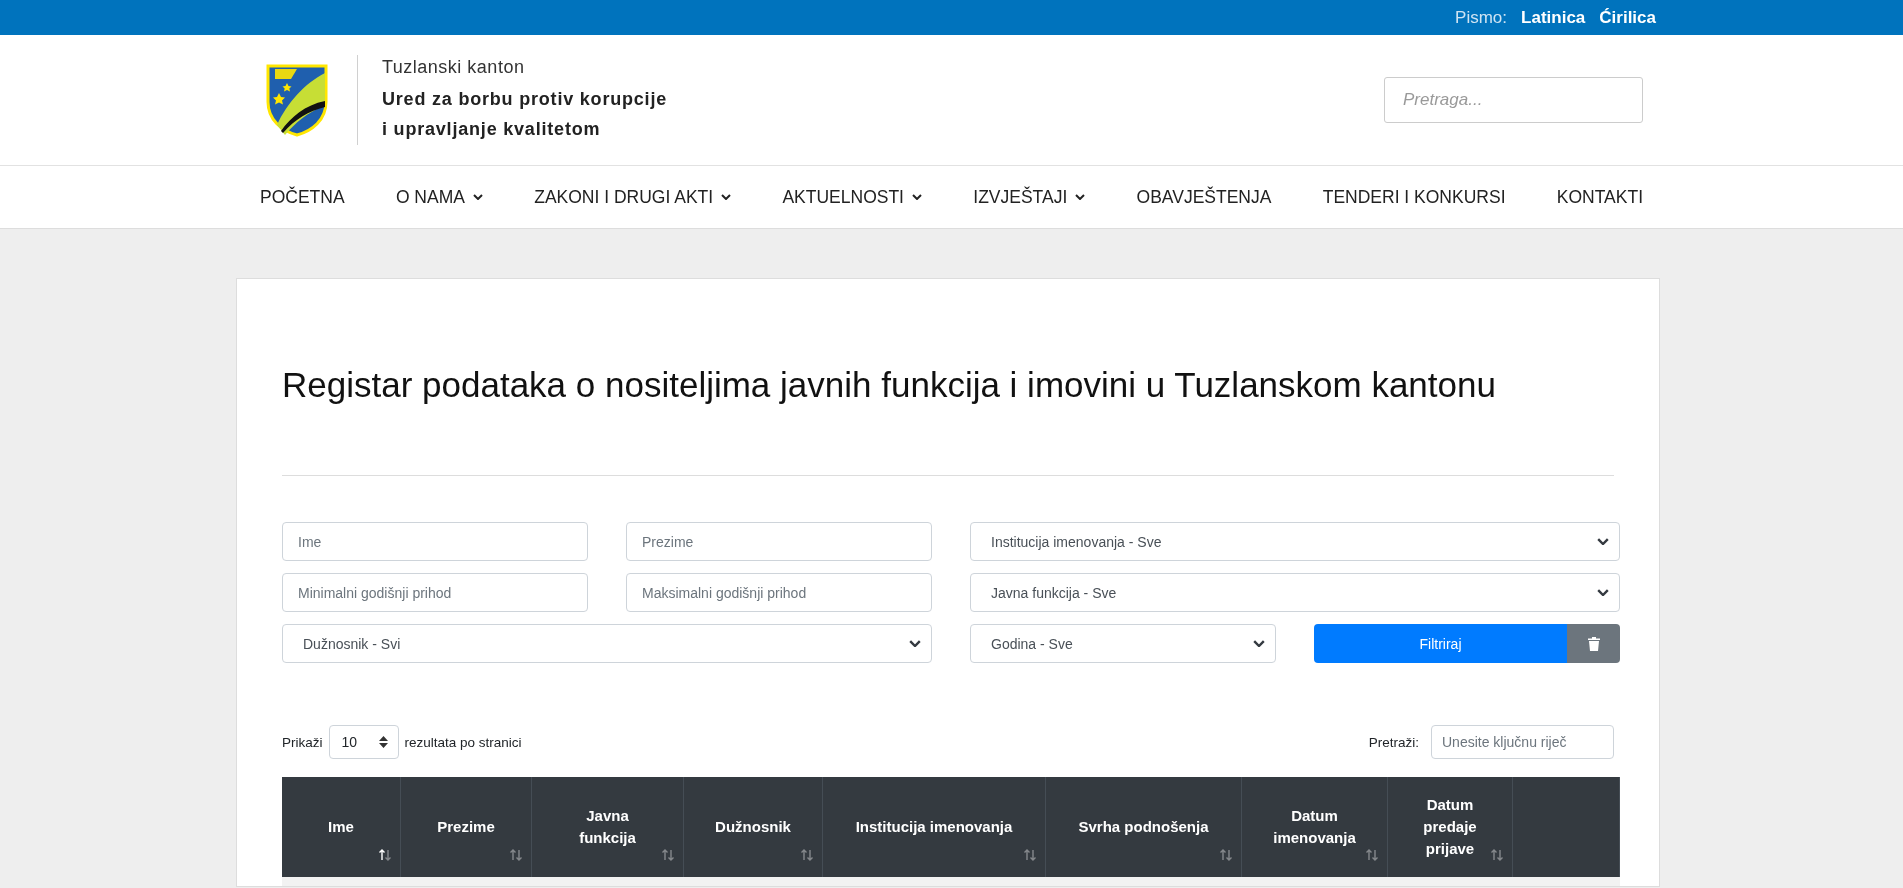 The height and width of the screenshot is (888, 1903). What do you see at coordinates (607, 643) in the screenshot?
I see `official-select: Dužnosnik - Svi` at bounding box center [607, 643].